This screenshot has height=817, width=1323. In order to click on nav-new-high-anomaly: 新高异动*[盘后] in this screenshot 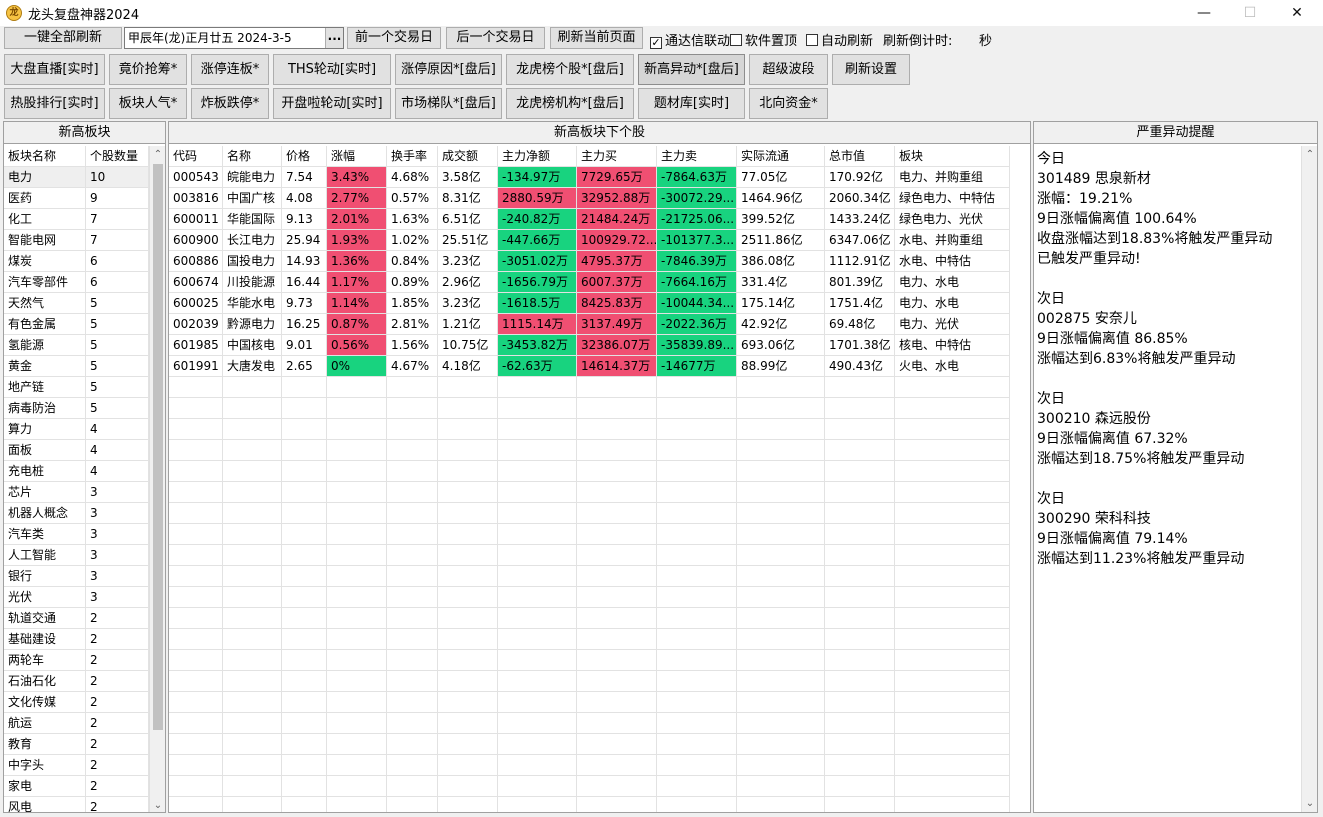, I will do `click(691, 69)`.